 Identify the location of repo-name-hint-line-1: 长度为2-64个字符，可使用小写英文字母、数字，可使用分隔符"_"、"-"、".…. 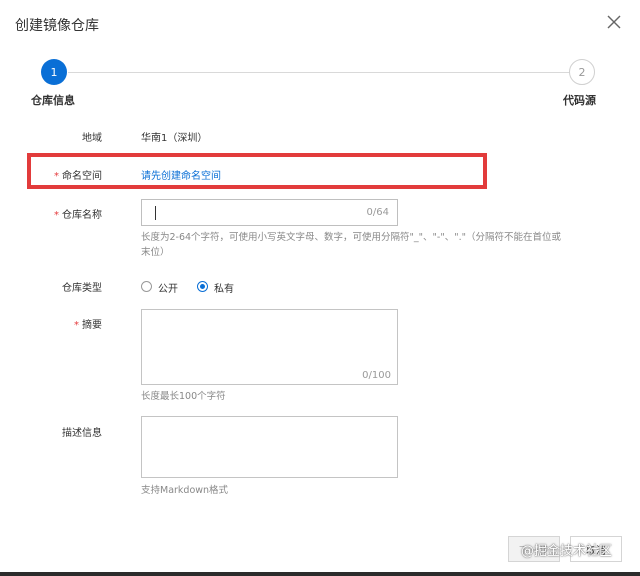
(351, 237).